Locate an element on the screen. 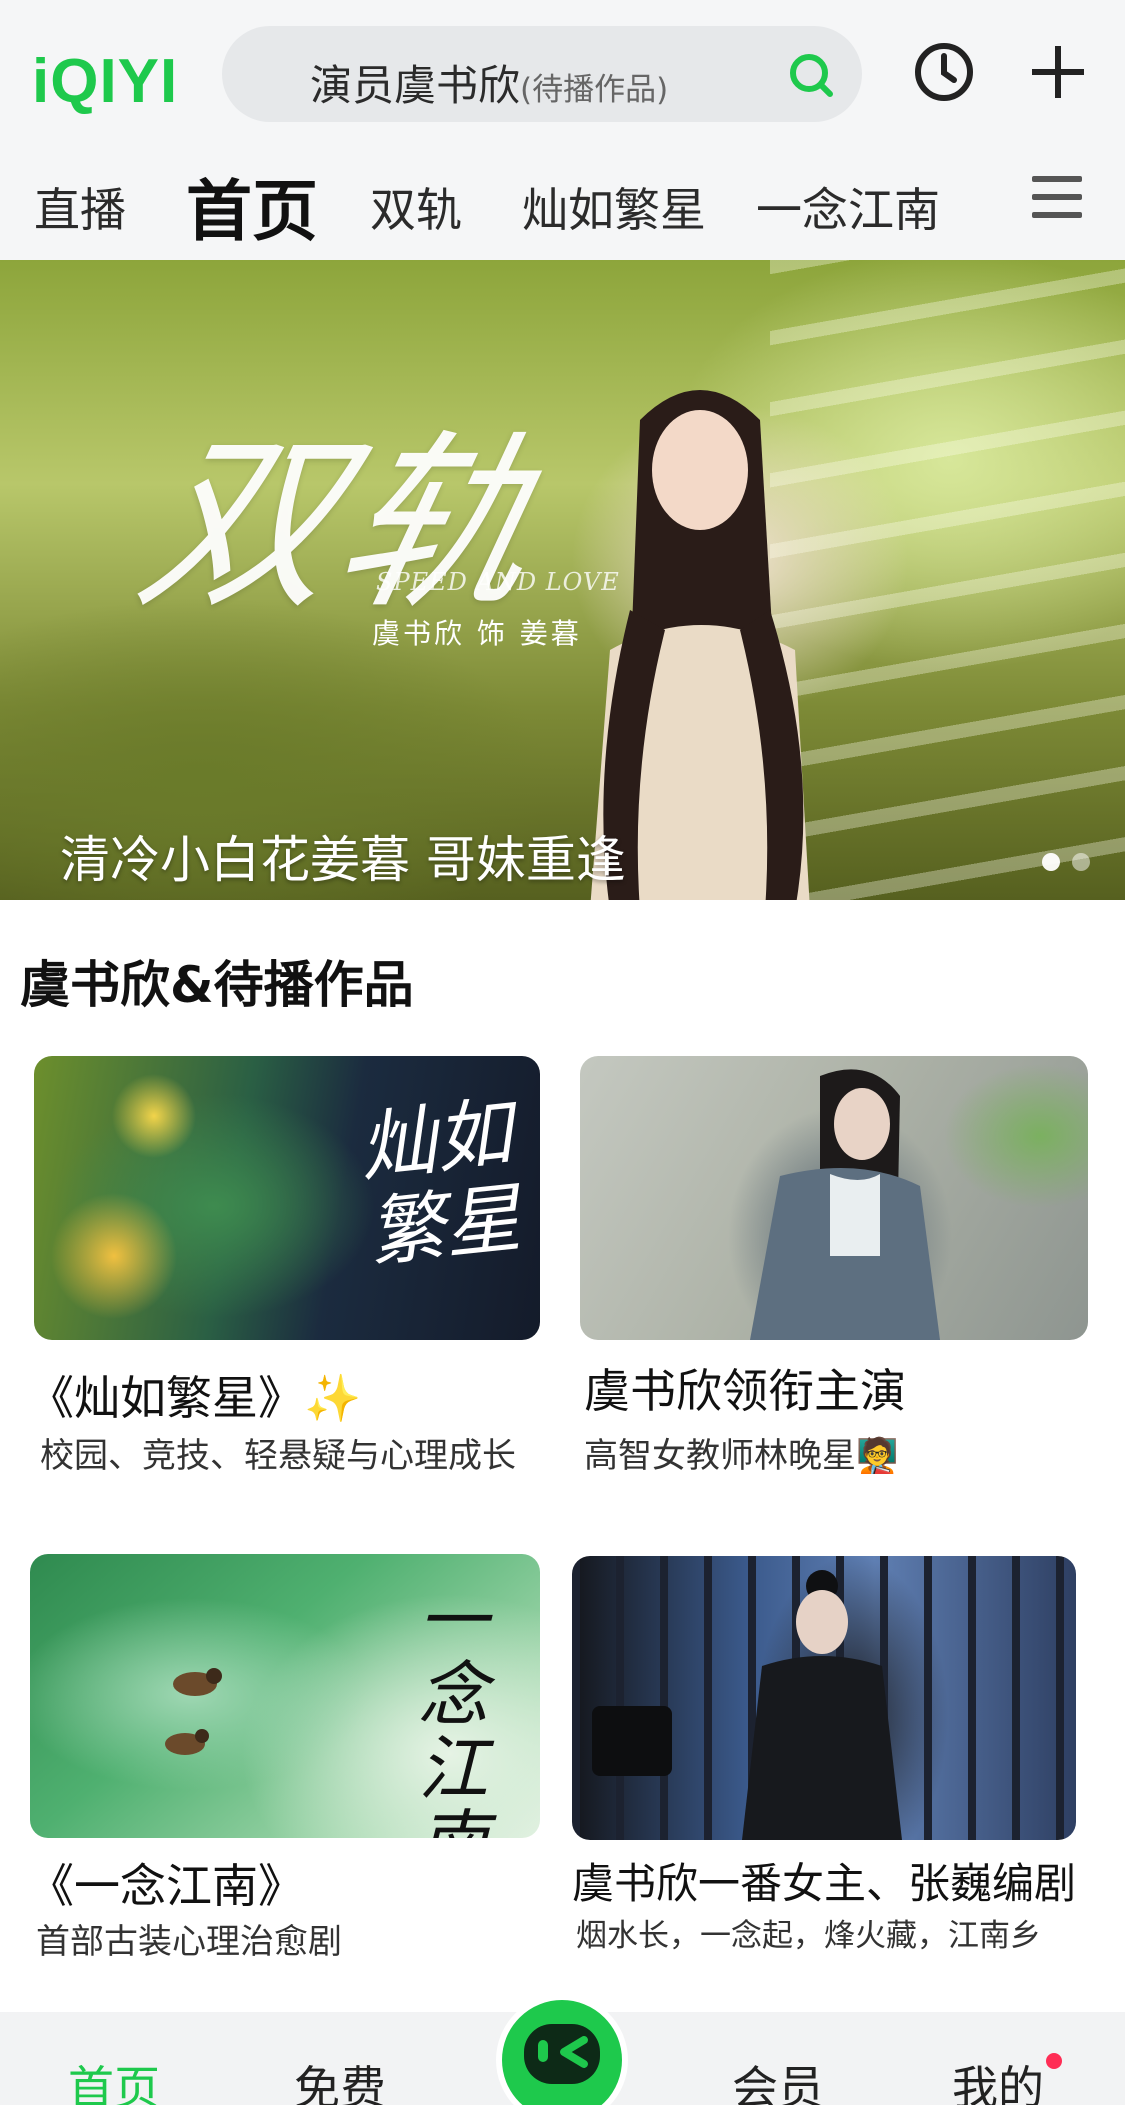 The image size is (1125, 2105). center-action-button is located at coordinates (562, 2049).